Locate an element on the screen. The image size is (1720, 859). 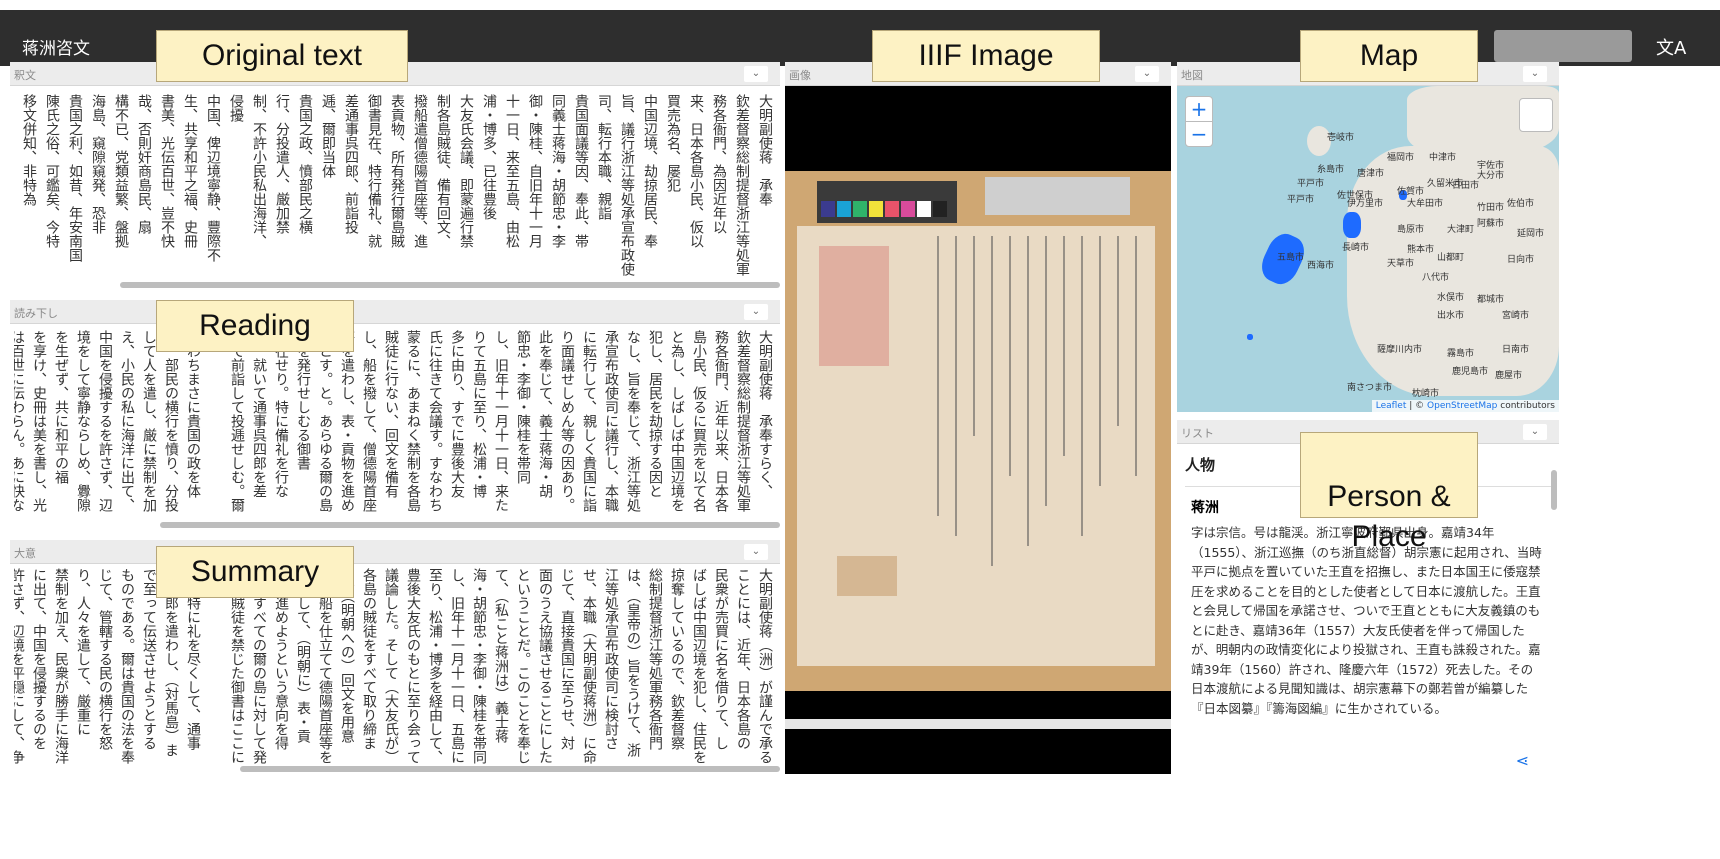
header-action-button is located at coordinates (1563, 46).